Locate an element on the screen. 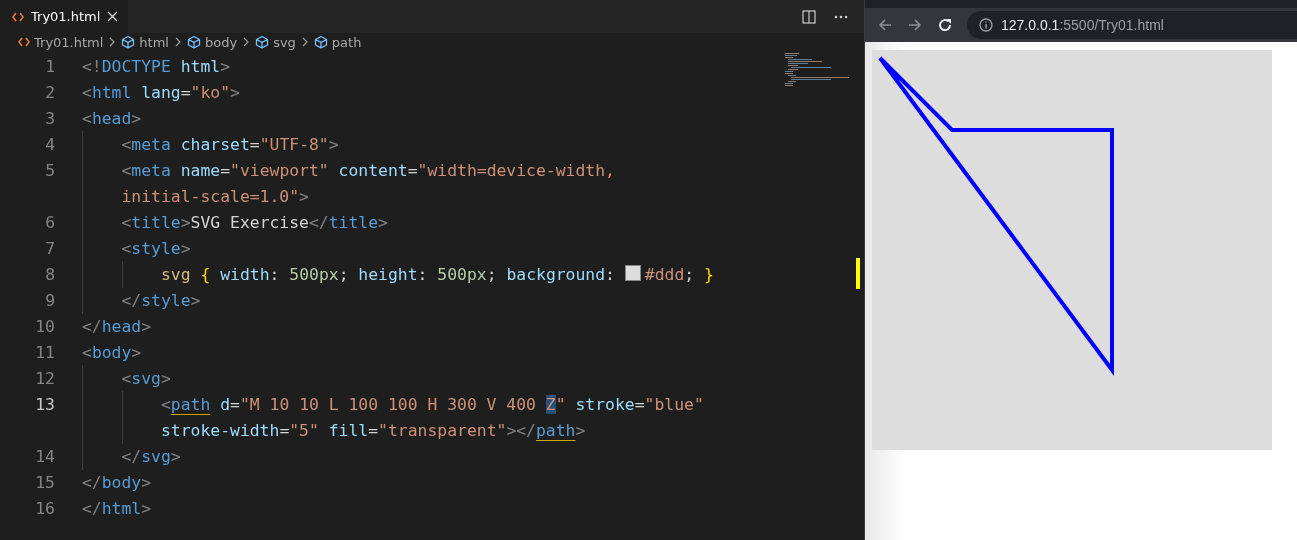  breadcrumb-item: Try01.html is located at coordinates (69, 42).